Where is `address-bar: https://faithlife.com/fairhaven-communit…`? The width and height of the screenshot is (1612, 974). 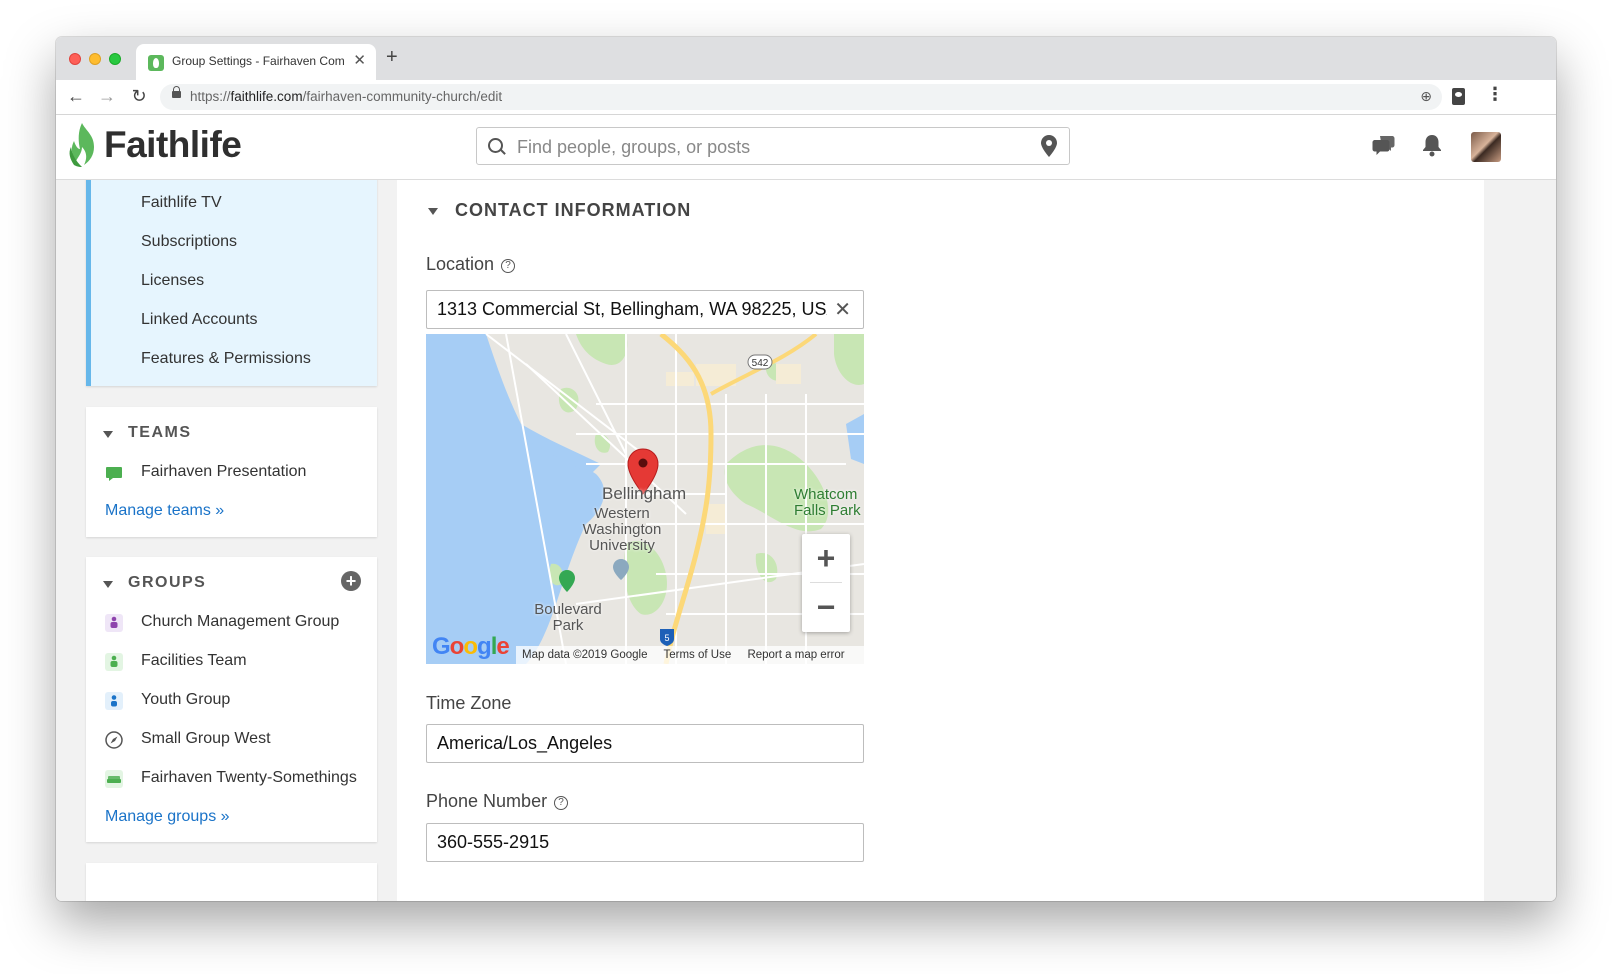 address-bar: https://faithlife.com/fairhaven-communit… is located at coordinates (801, 97).